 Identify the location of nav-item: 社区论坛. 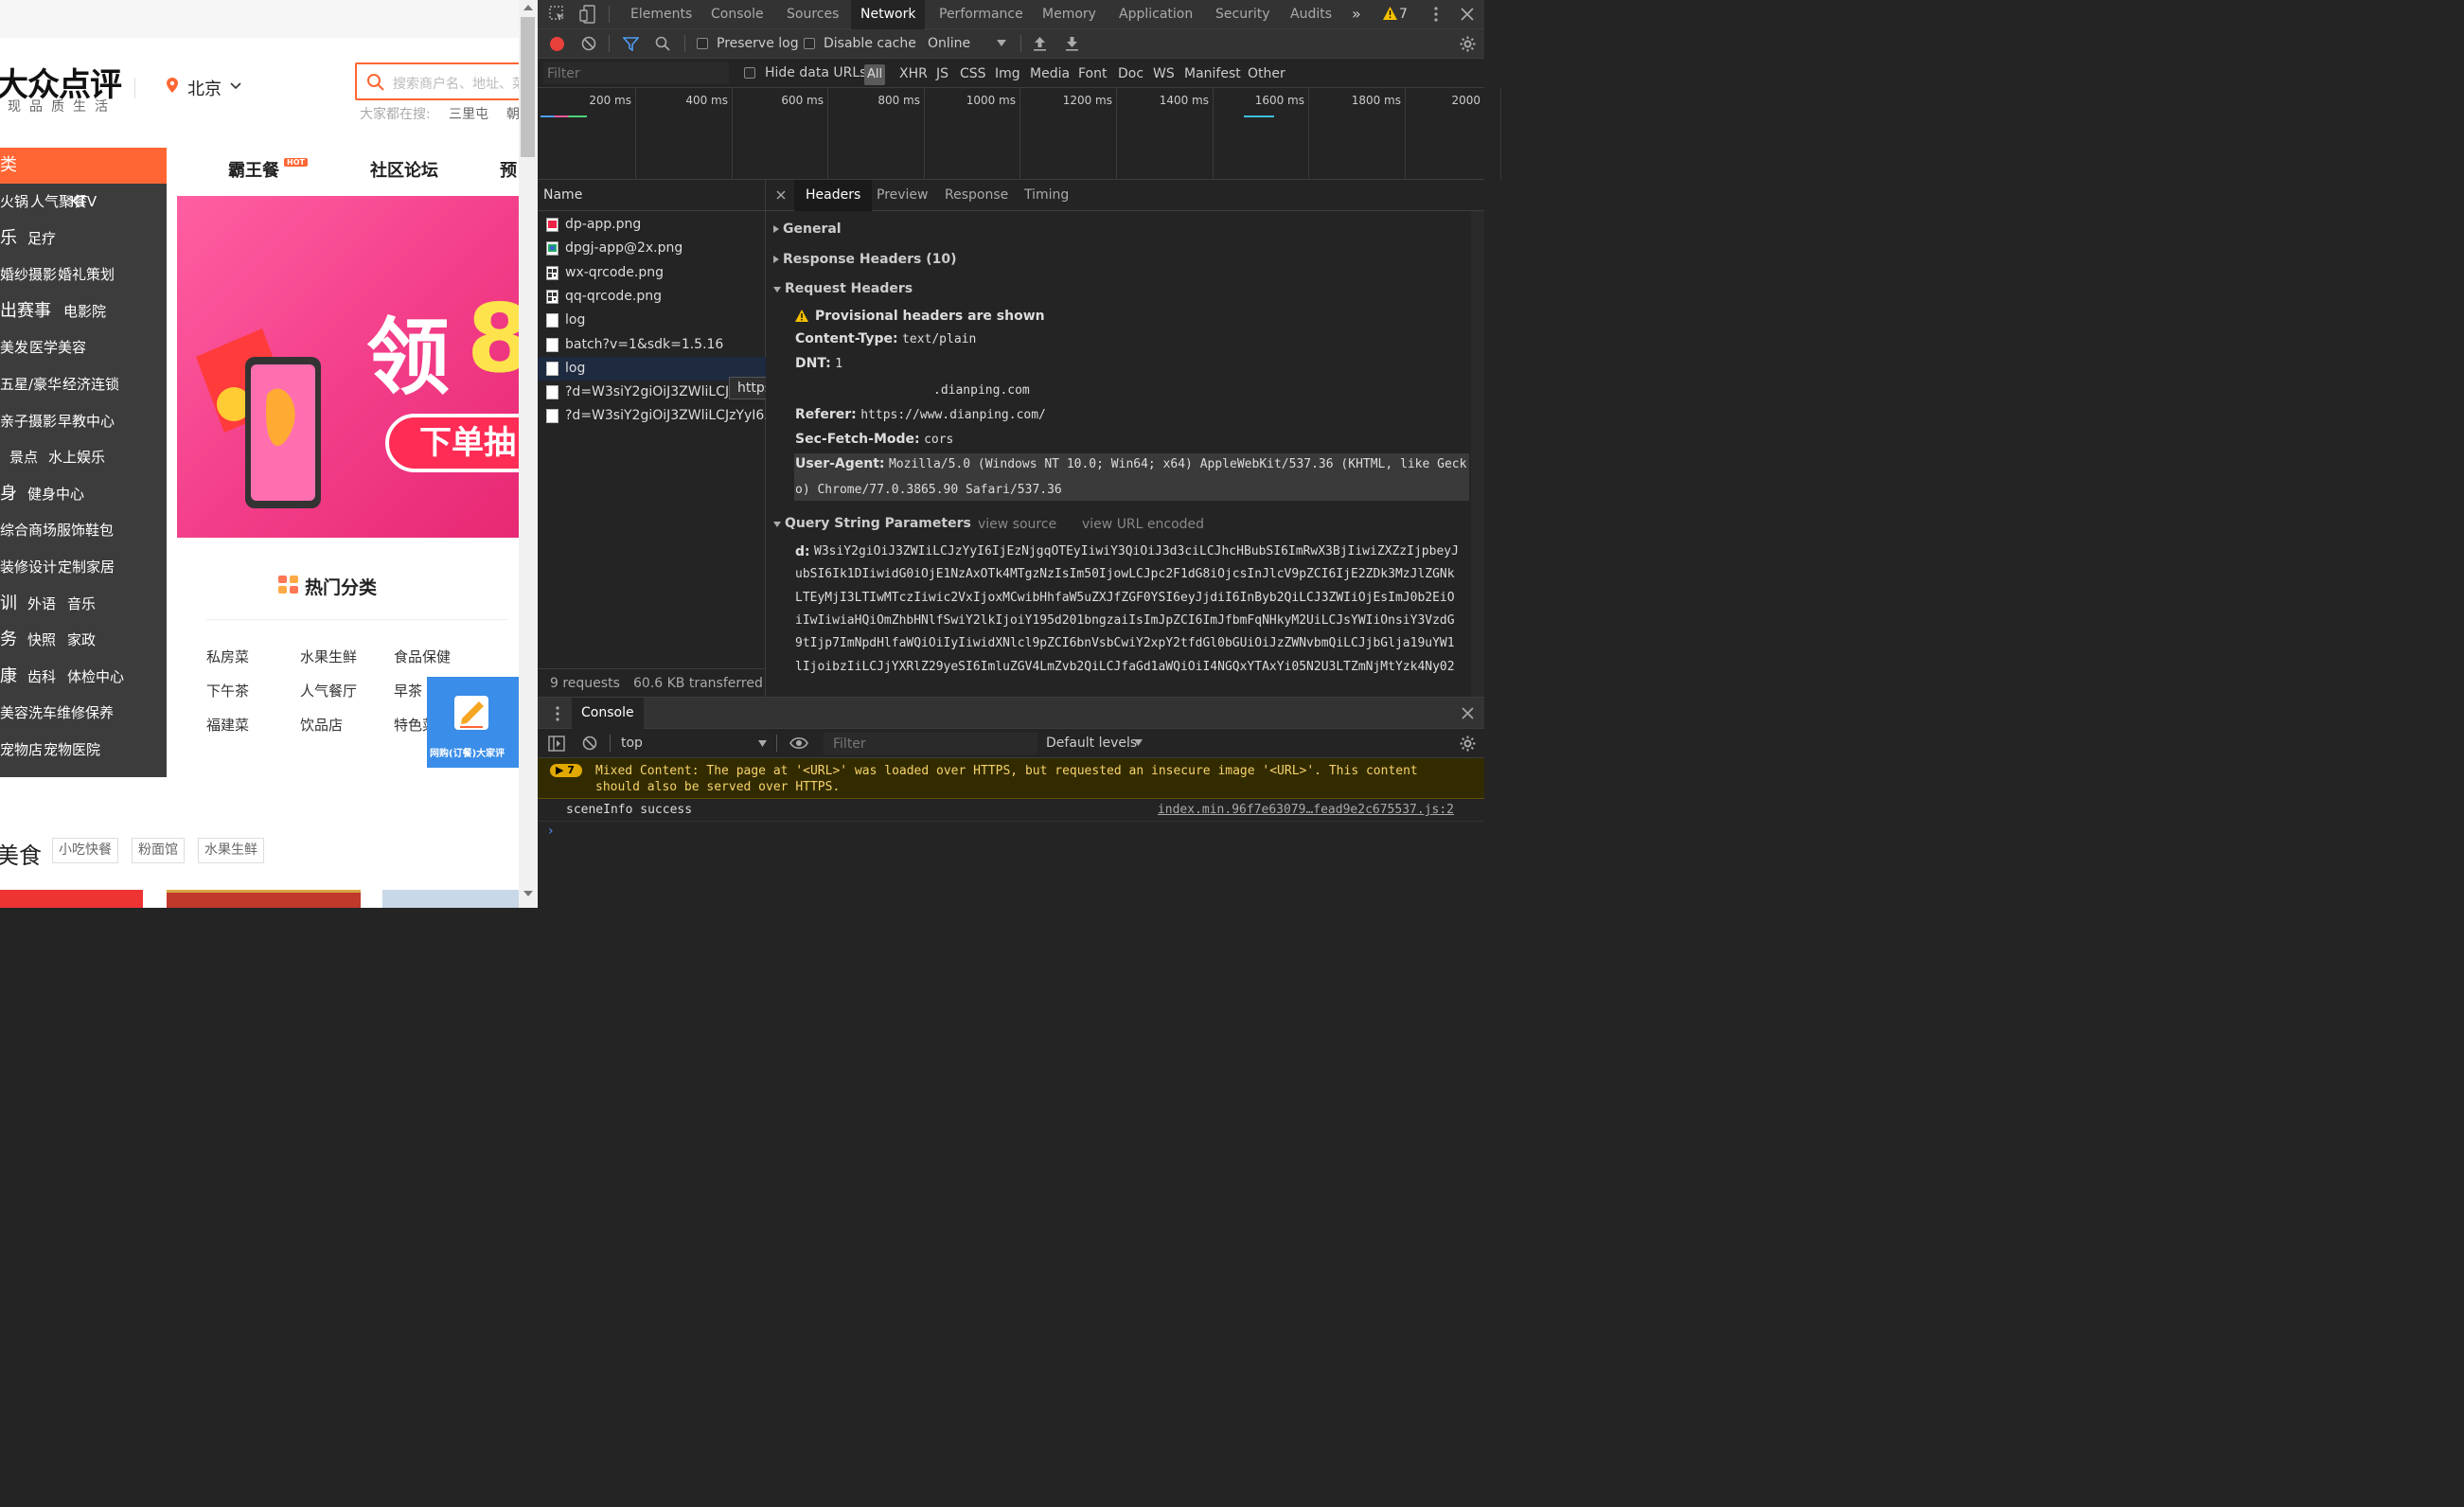
(404, 169).